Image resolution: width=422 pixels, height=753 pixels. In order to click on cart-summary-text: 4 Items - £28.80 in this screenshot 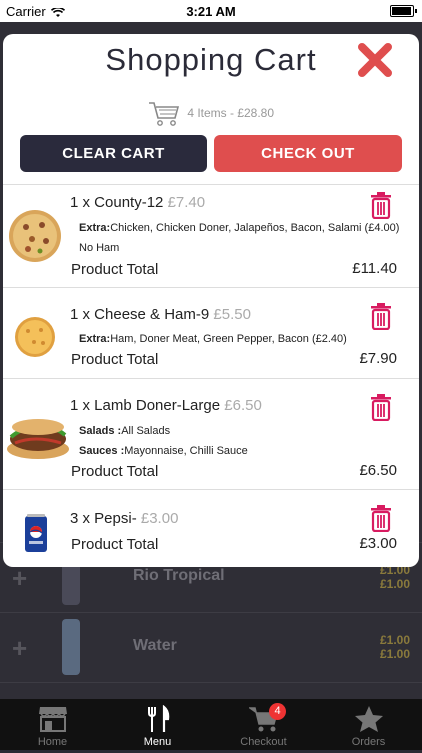, I will do `click(231, 113)`.